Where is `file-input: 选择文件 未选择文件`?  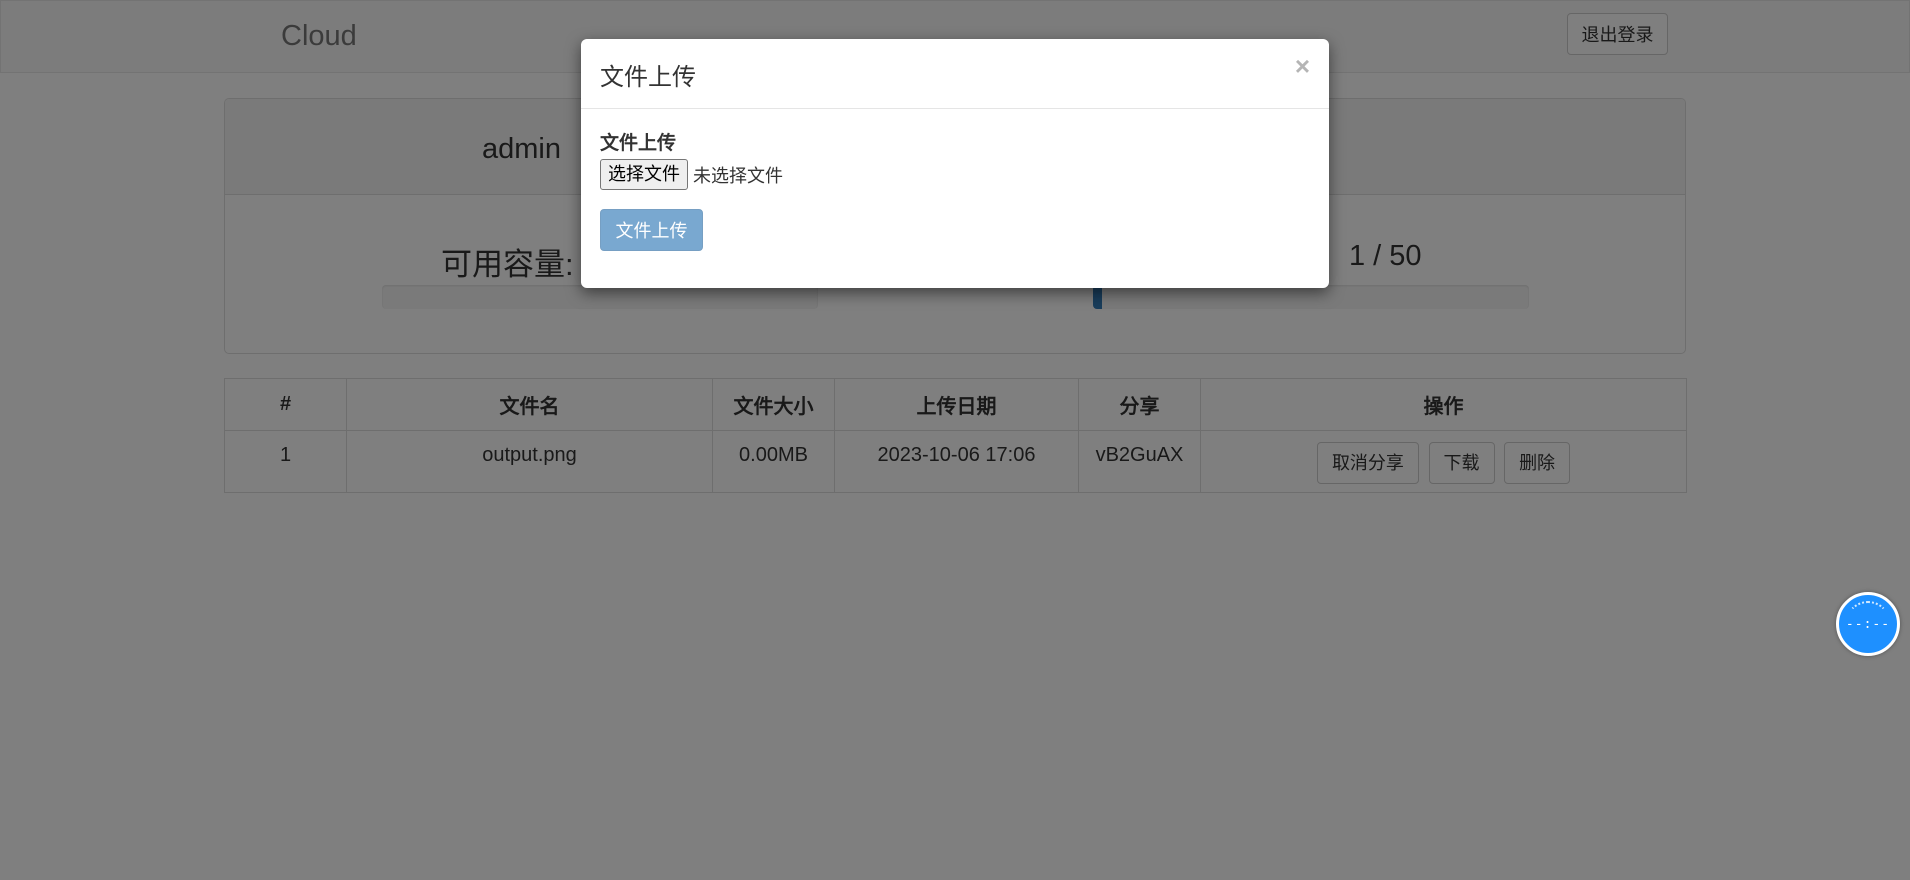 file-input: 选择文件 未选择文件 is located at coordinates (691, 174).